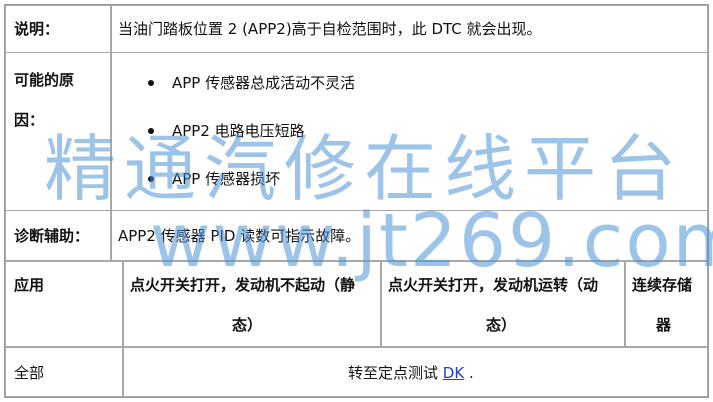 The height and width of the screenshot is (402, 713). What do you see at coordinates (58, 132) in the screenshot?
I see `causes-label-cell: 可能的原 因：` at bounding box center [58, 132].